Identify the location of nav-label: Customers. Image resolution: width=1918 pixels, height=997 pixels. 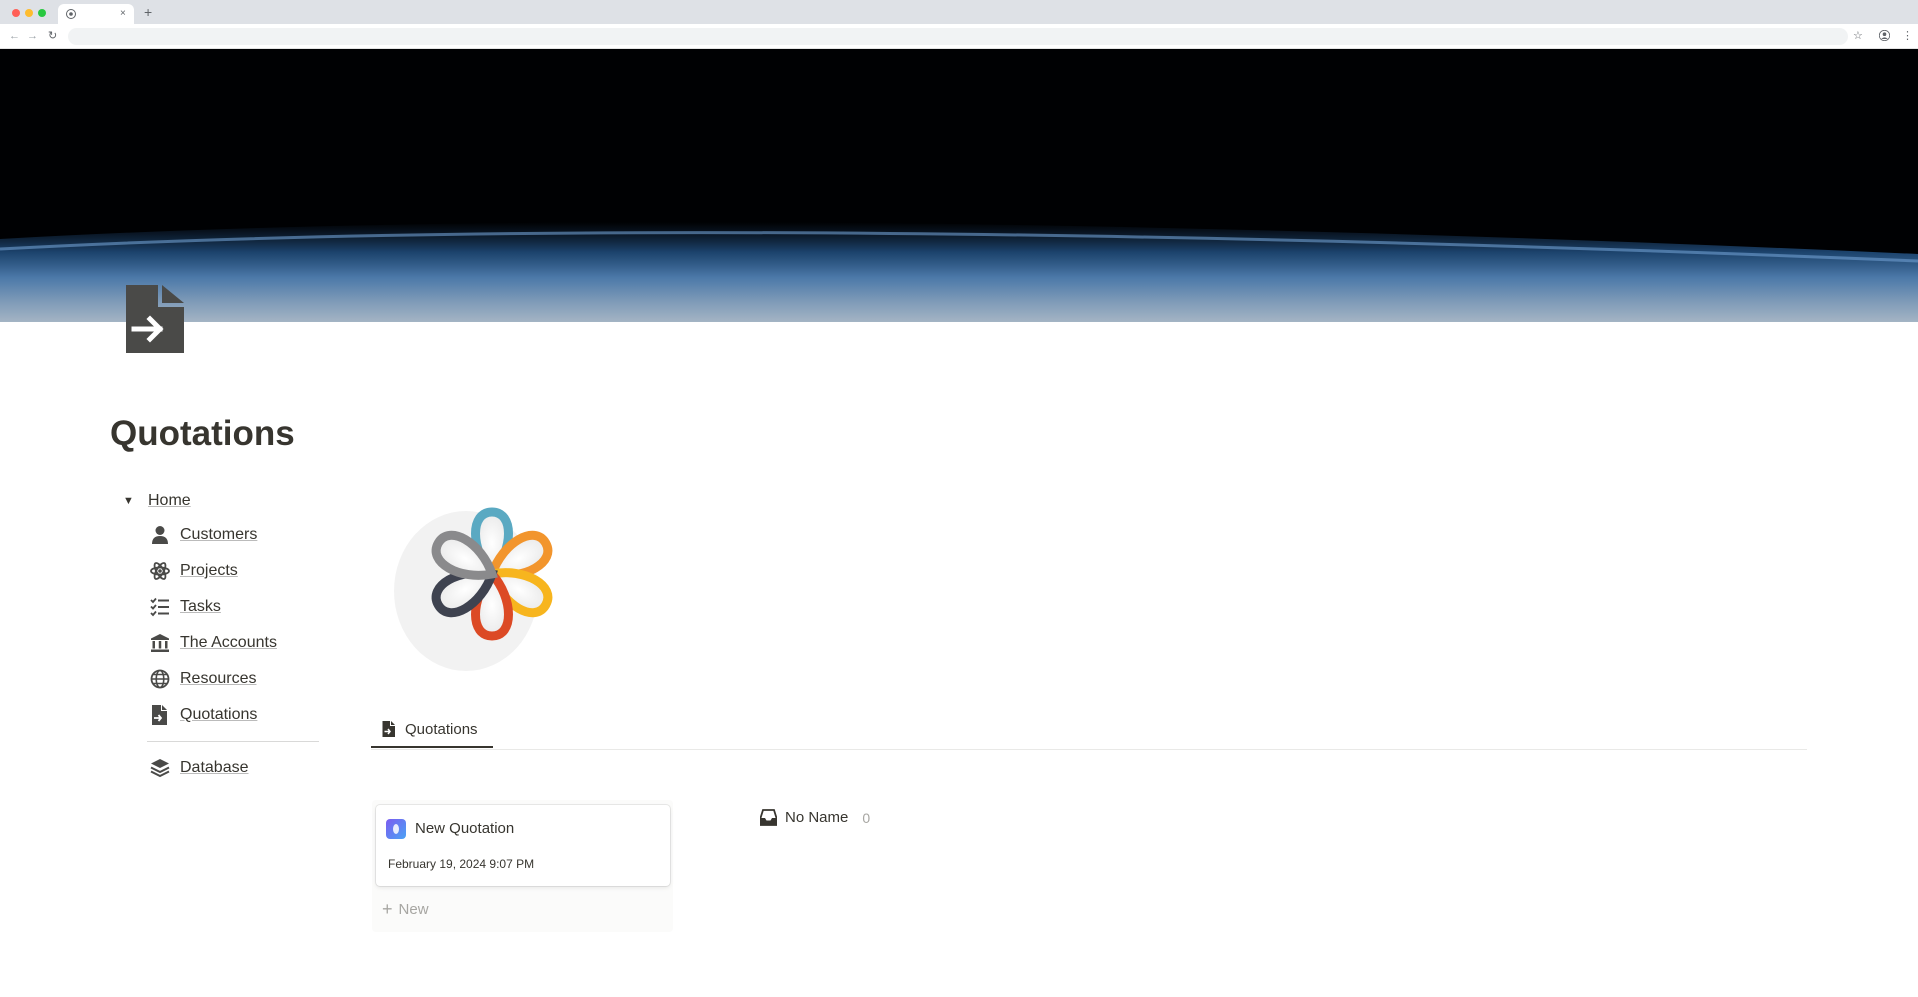
(219, 534).